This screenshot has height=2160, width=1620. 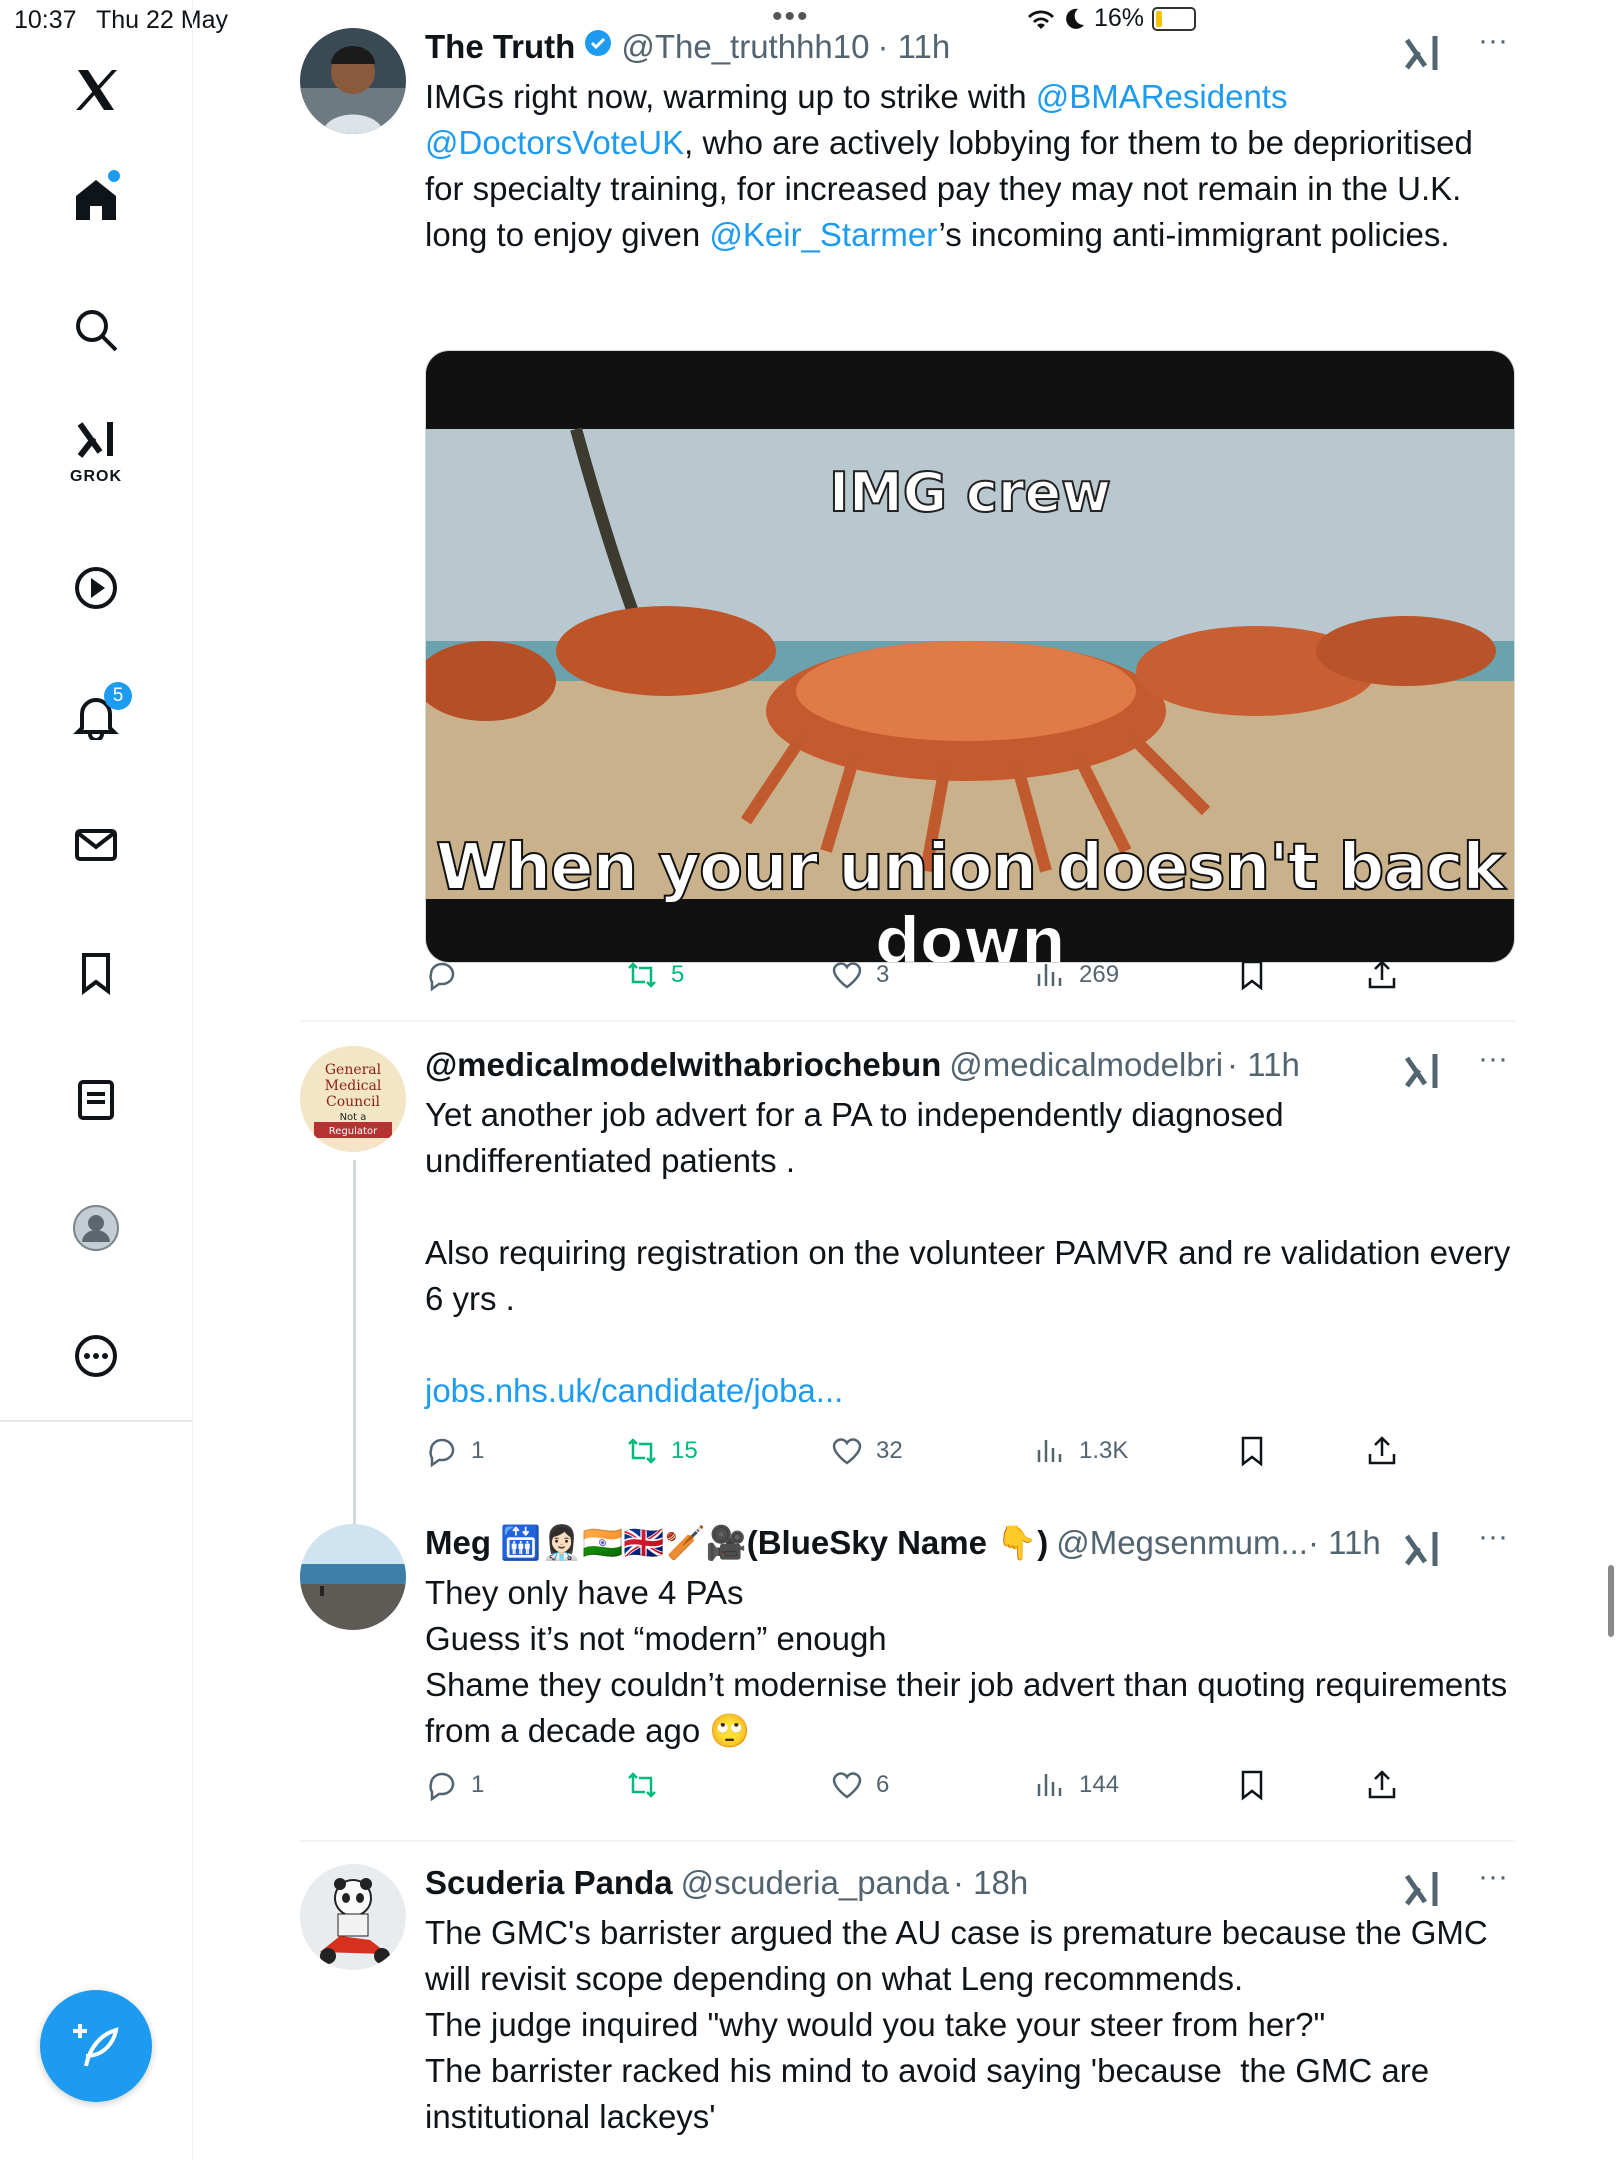 I want to click on like-button: 6, so click(x=859, y=1785).